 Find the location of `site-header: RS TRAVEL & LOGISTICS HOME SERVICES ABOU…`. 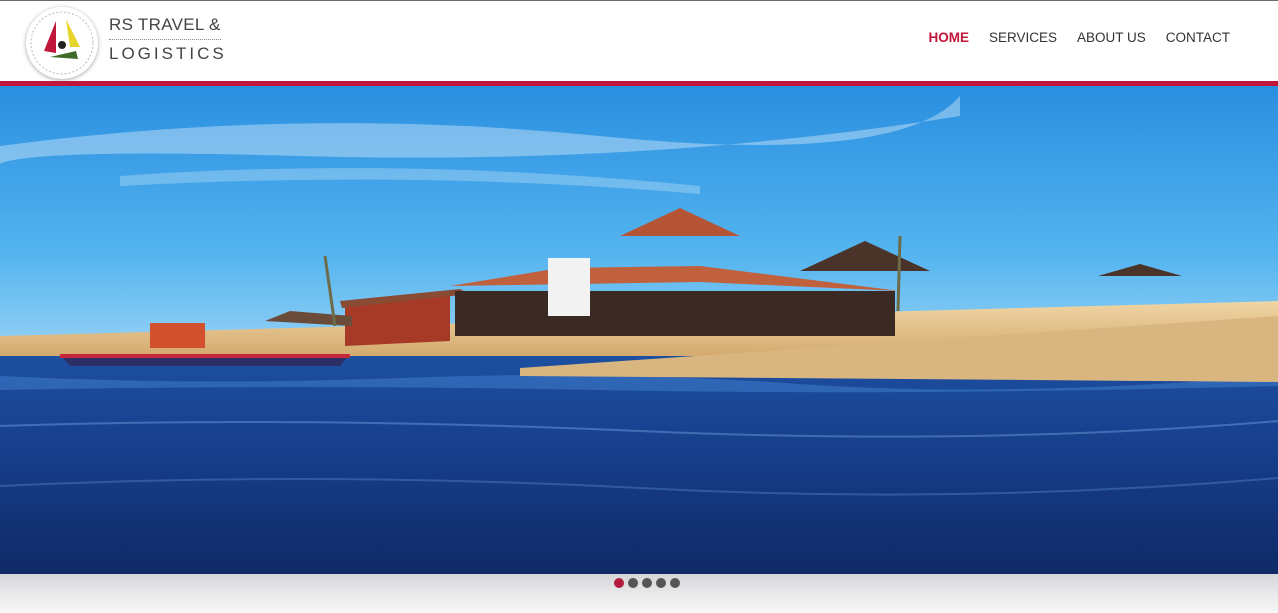

site-header: RS TRAVEL & LOGISTICS HOME SERVICES ABOU… is located at coordinates (639, 40).